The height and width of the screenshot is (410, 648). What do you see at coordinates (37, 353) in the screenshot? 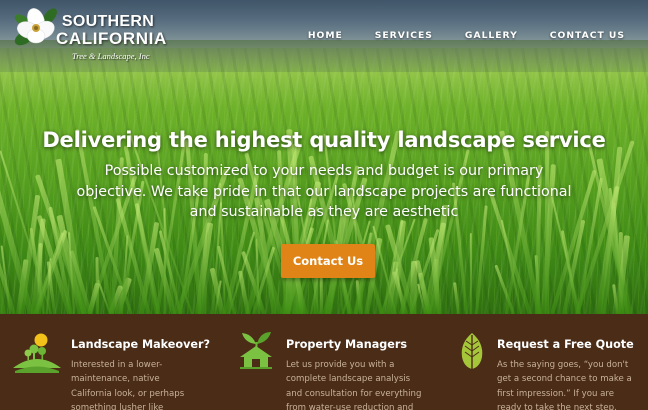
I see `sun-landscape-icon` at bounding box center [37, 353].